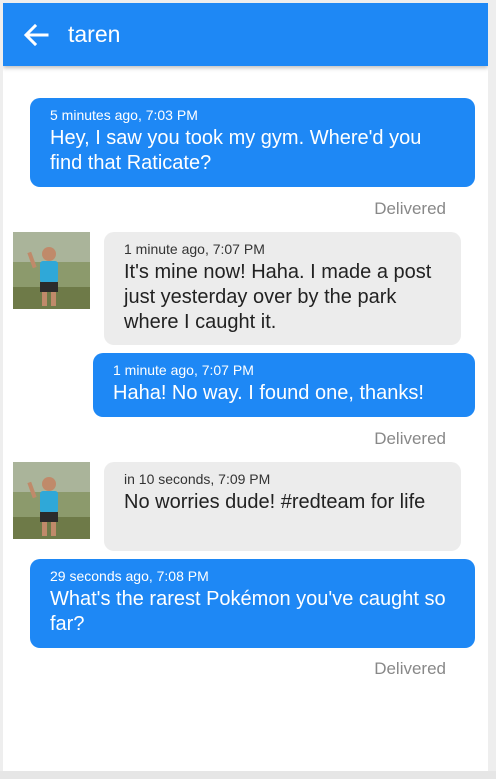  What do you see at coordinates (197, 479) in the screenshot?
I see `message-timestamp: in 10 seconds, 7:09 PM` at bounding box center [197, 479].